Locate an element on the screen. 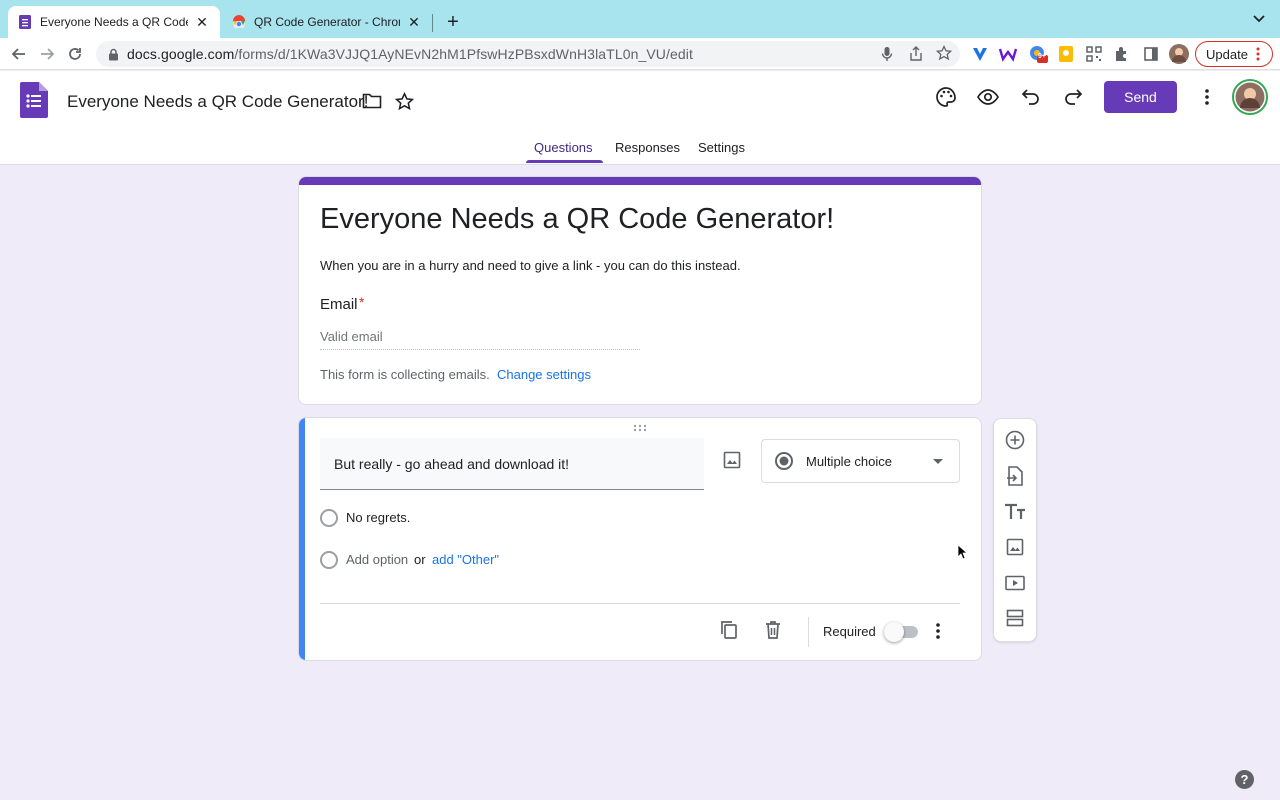  undo-icon is located at coordinates (1031, 97).